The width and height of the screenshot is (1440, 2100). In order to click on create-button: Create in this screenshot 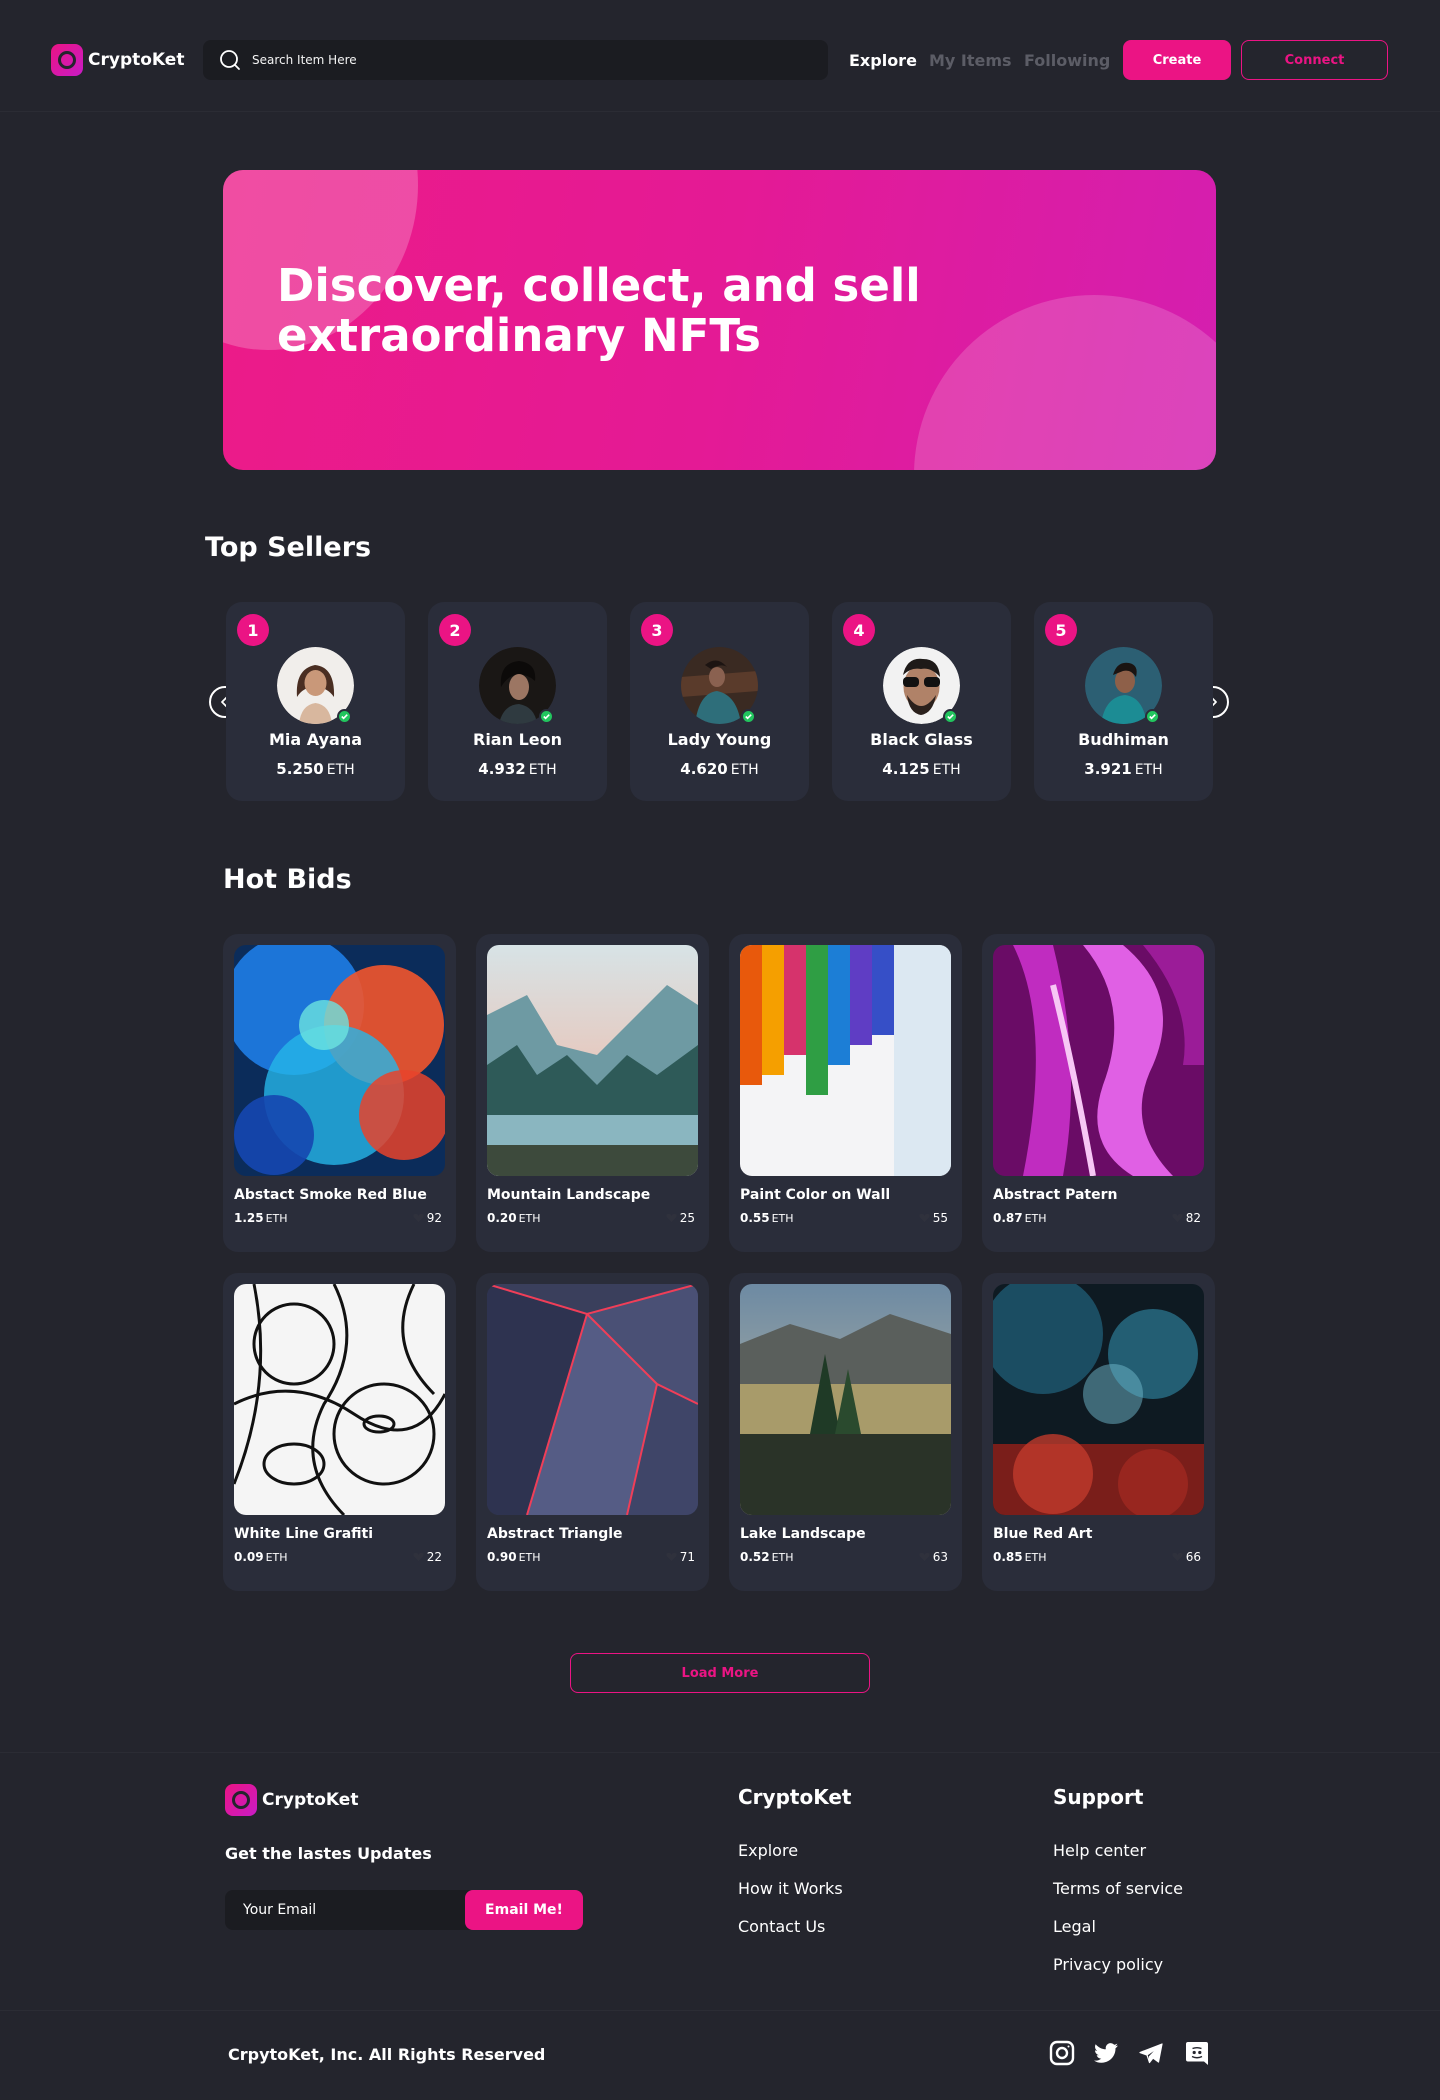, I will do `click(1177, 60)`.